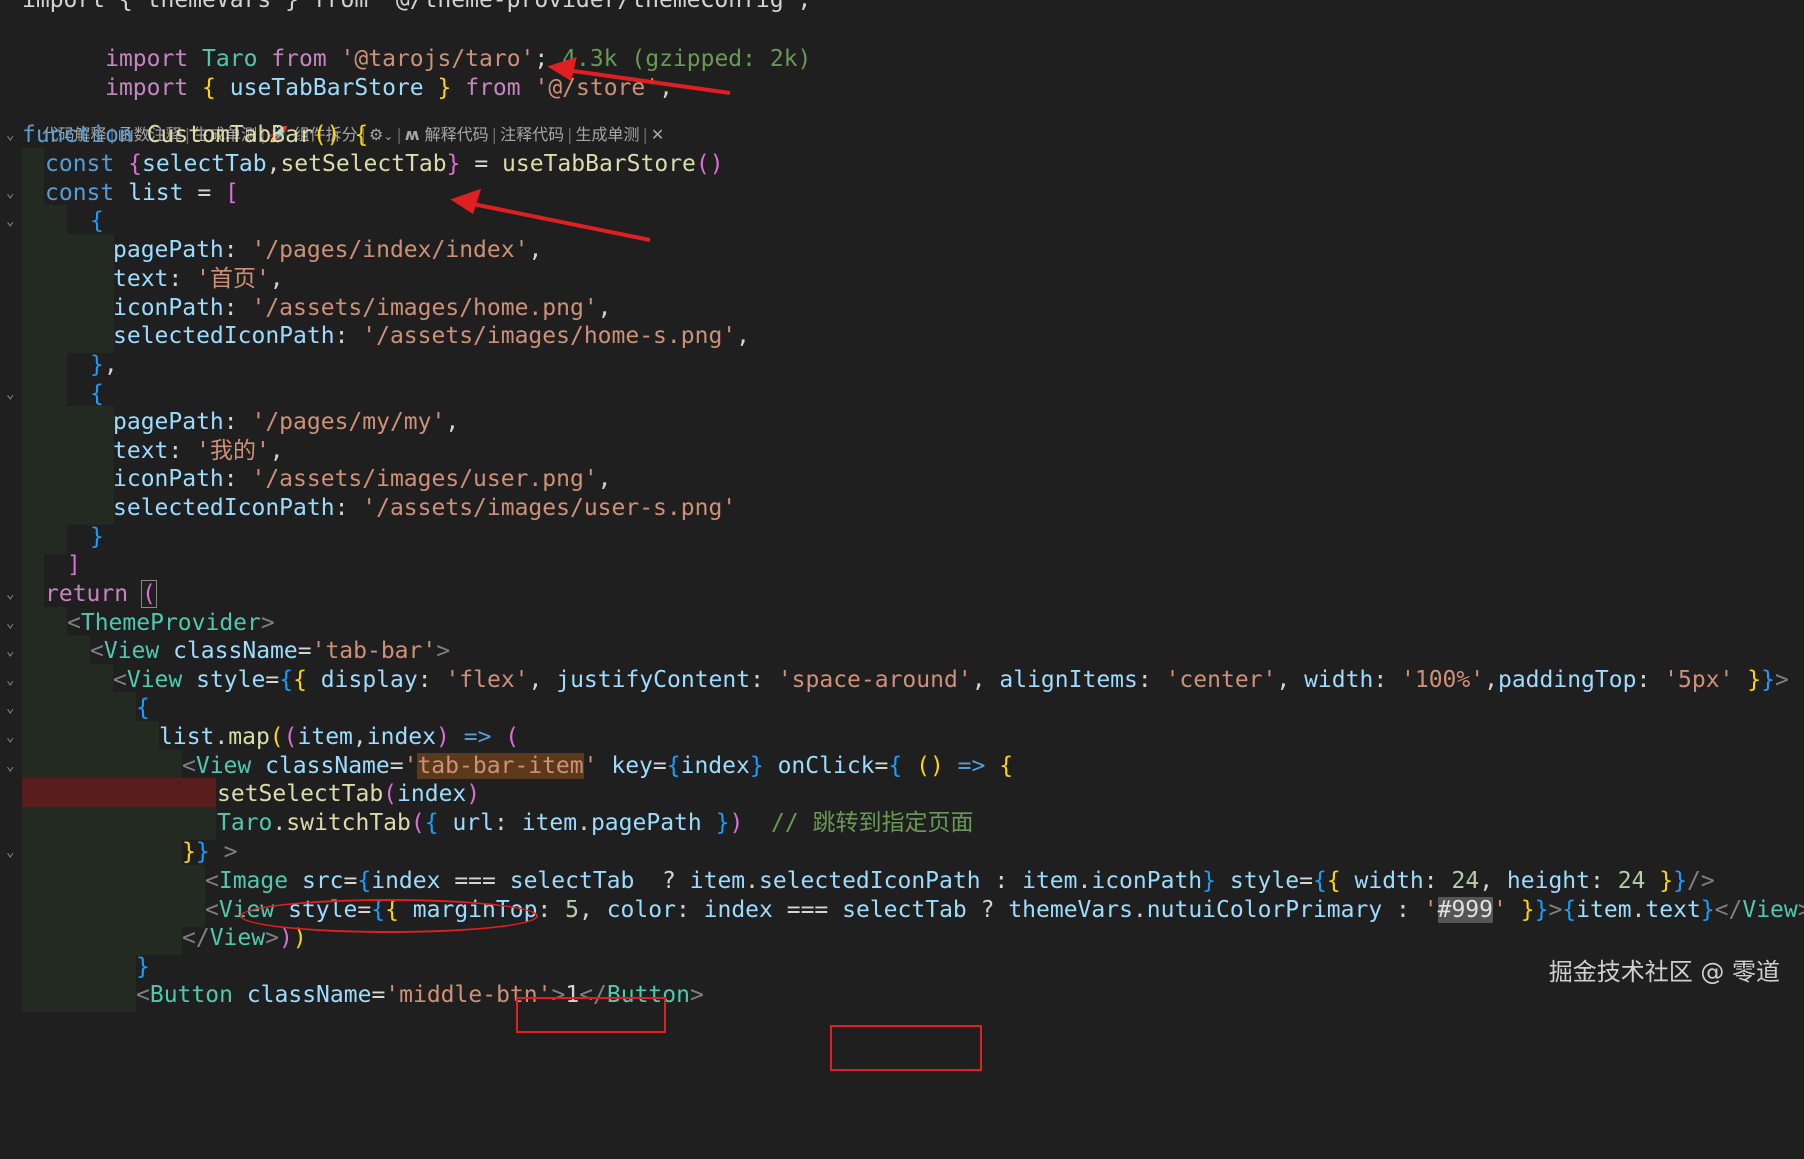  Describe the element at coordinates (632, 766) in the screenshot. I see `attr-key: key` at that location.